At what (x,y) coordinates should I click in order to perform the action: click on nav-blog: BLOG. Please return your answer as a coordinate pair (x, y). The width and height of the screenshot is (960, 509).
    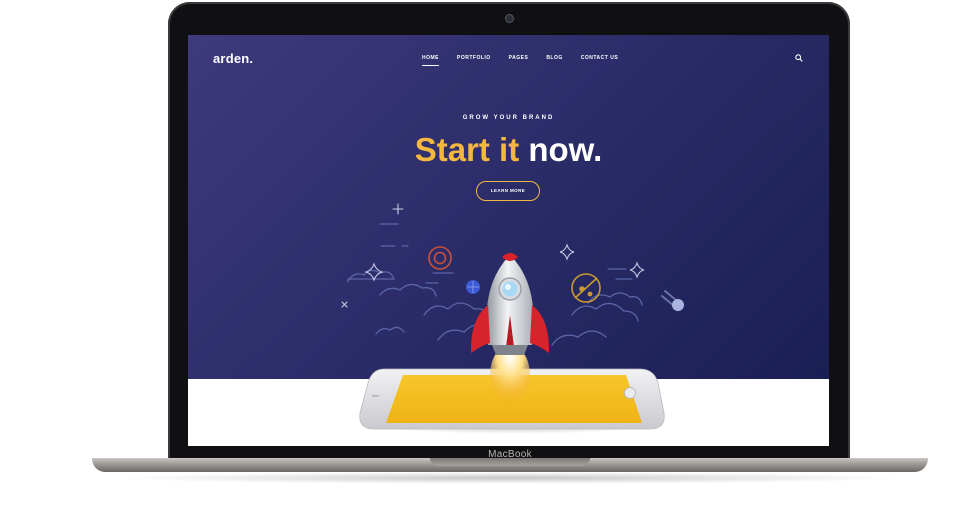
    Looking at the image, I should click on (554, 58).